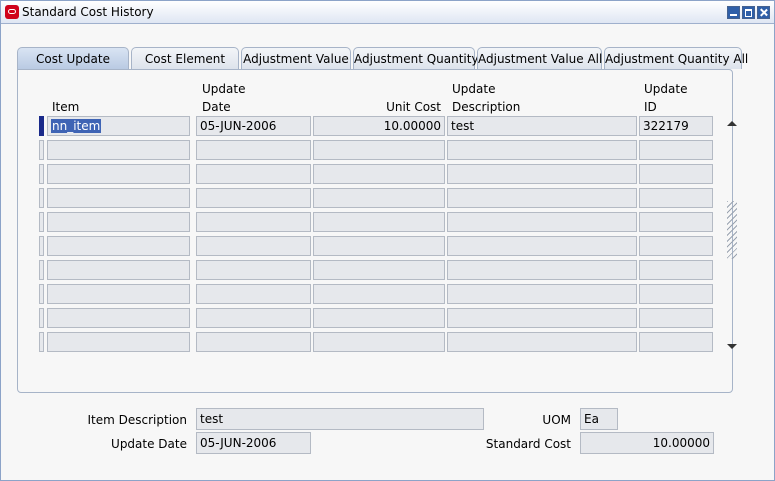 This screenshot has height=481, width=775. I want to click on oracle-app-icon, so click(12, 12).